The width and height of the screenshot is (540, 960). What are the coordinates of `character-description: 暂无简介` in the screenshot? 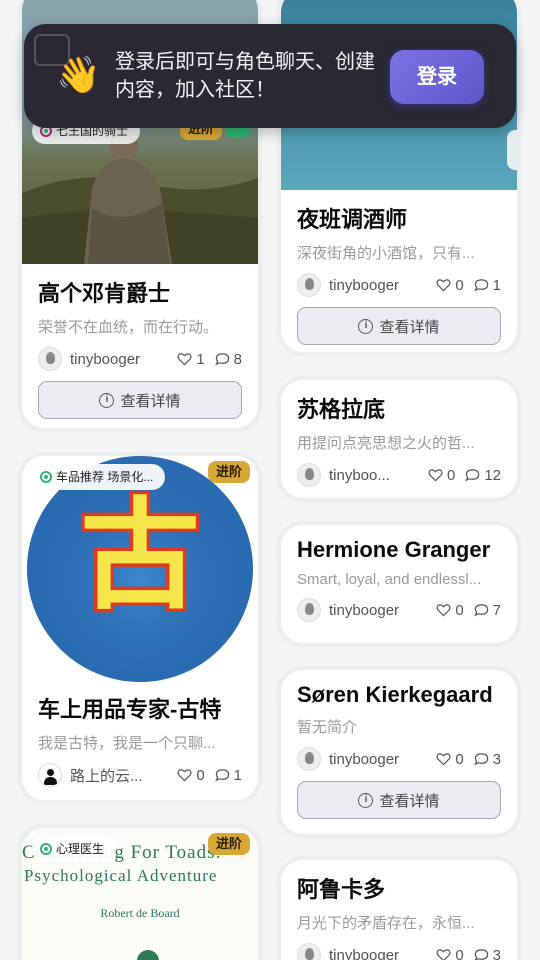 It's located at (327, 727).